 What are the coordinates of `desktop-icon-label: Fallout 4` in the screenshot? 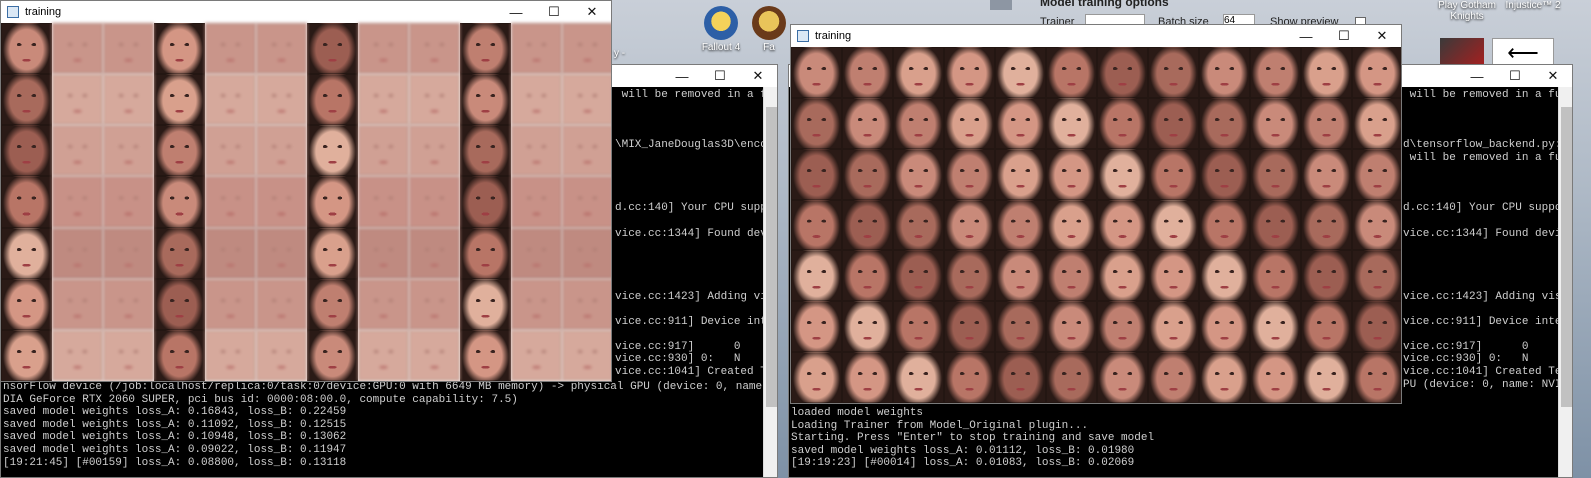 It's located at (721, 47).